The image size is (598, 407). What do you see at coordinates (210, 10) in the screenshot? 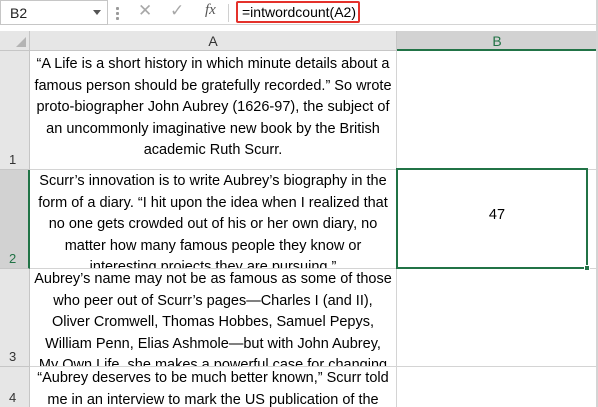
I see `insert-function-icon: fx` at bounding box center [210, 10].